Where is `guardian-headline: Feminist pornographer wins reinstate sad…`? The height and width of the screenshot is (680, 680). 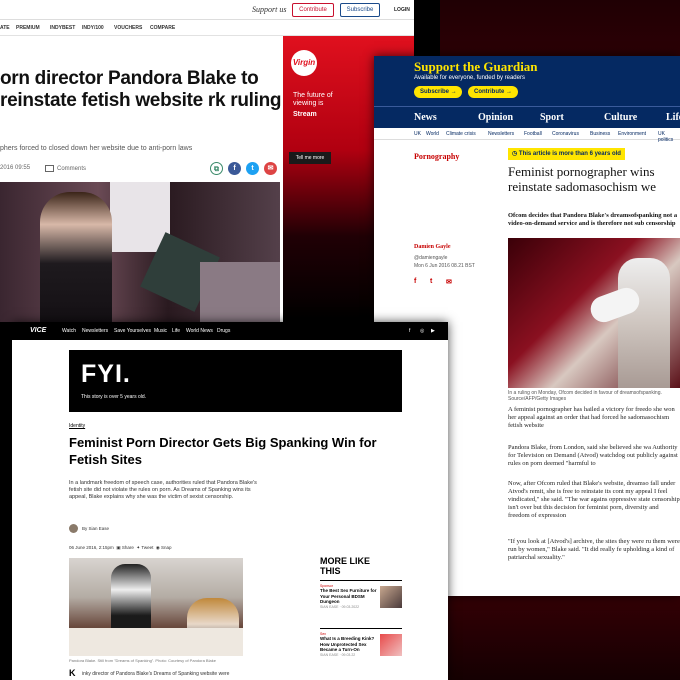 guardian-headline: Feminist pornographer wins reinstate sad… is located at coordinates (582, 179).